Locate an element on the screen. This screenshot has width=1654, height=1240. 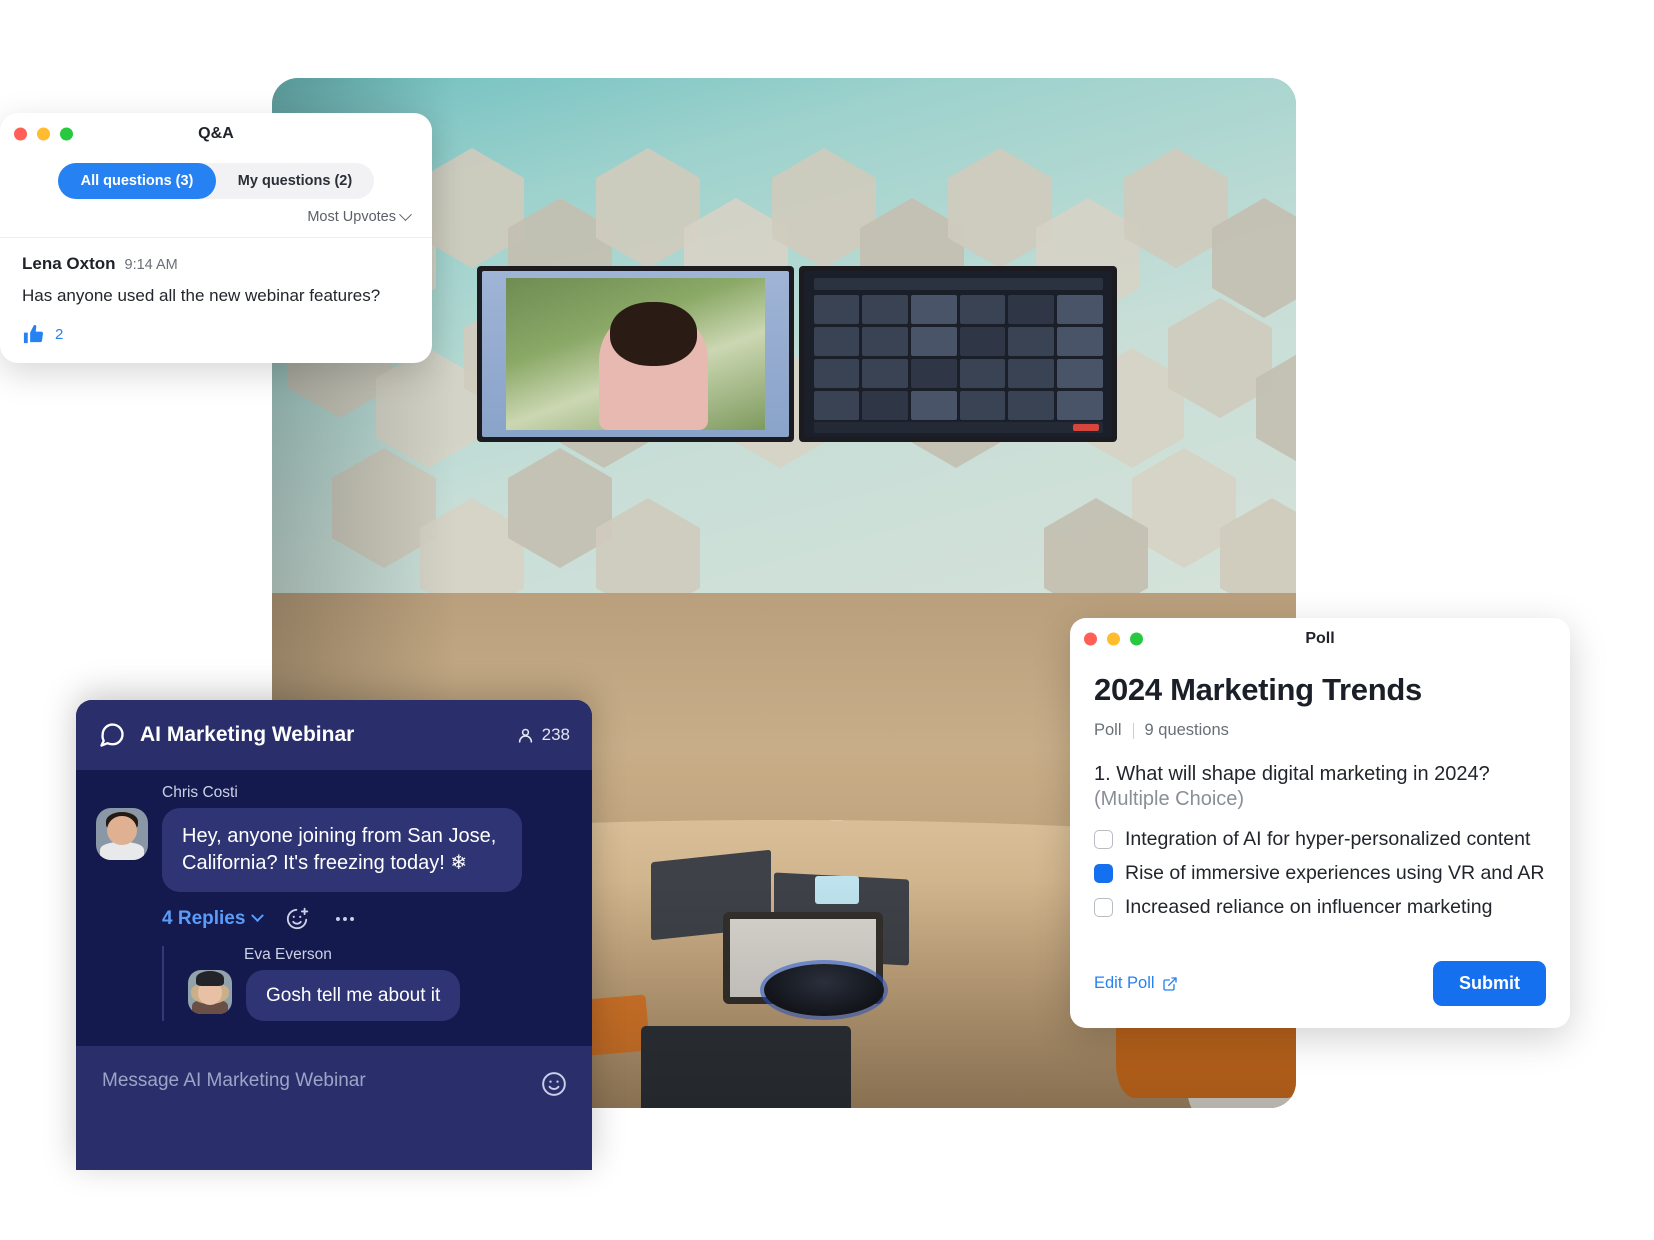
poll-question-type: (Multiple Choice) is located at coordinates (1169, 799).